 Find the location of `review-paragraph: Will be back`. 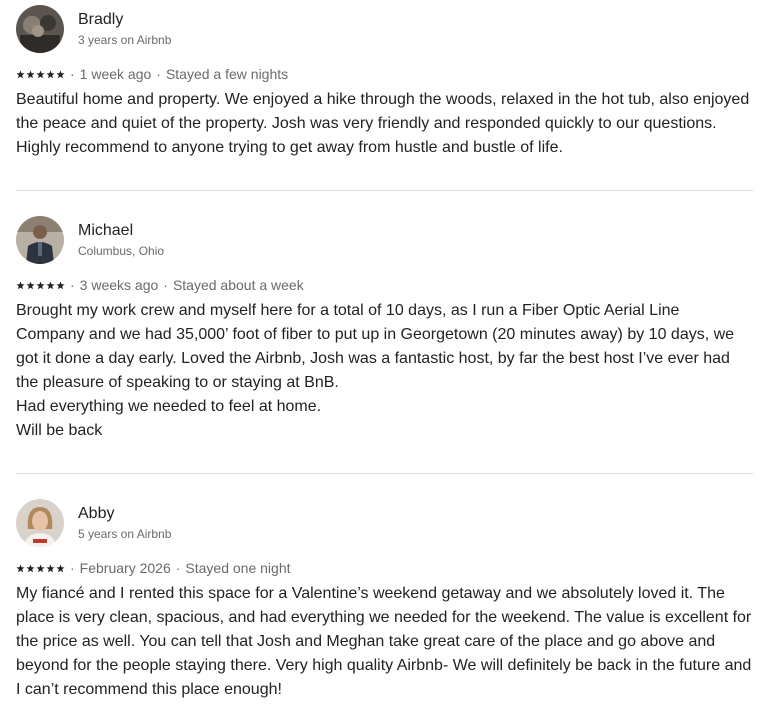

review-paragraph: Will be back is located at coordinates (59, 430).